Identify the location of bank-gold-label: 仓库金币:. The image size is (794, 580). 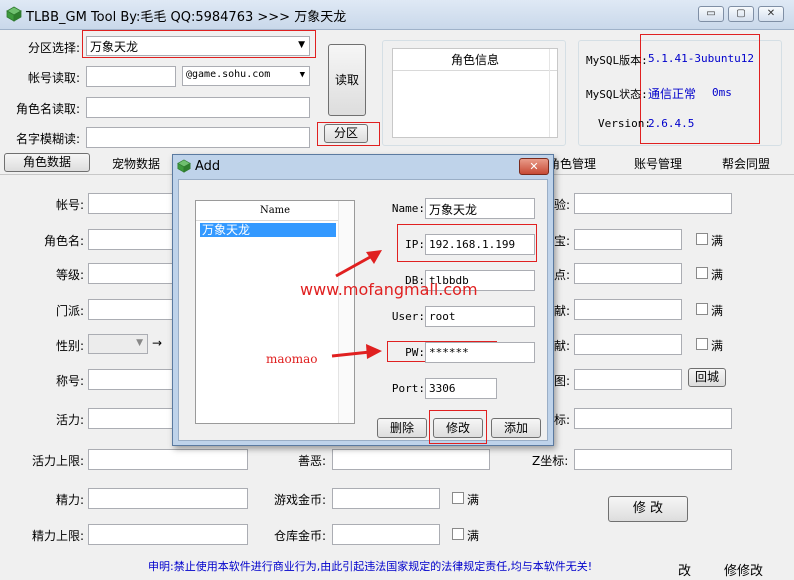
(299, 536).